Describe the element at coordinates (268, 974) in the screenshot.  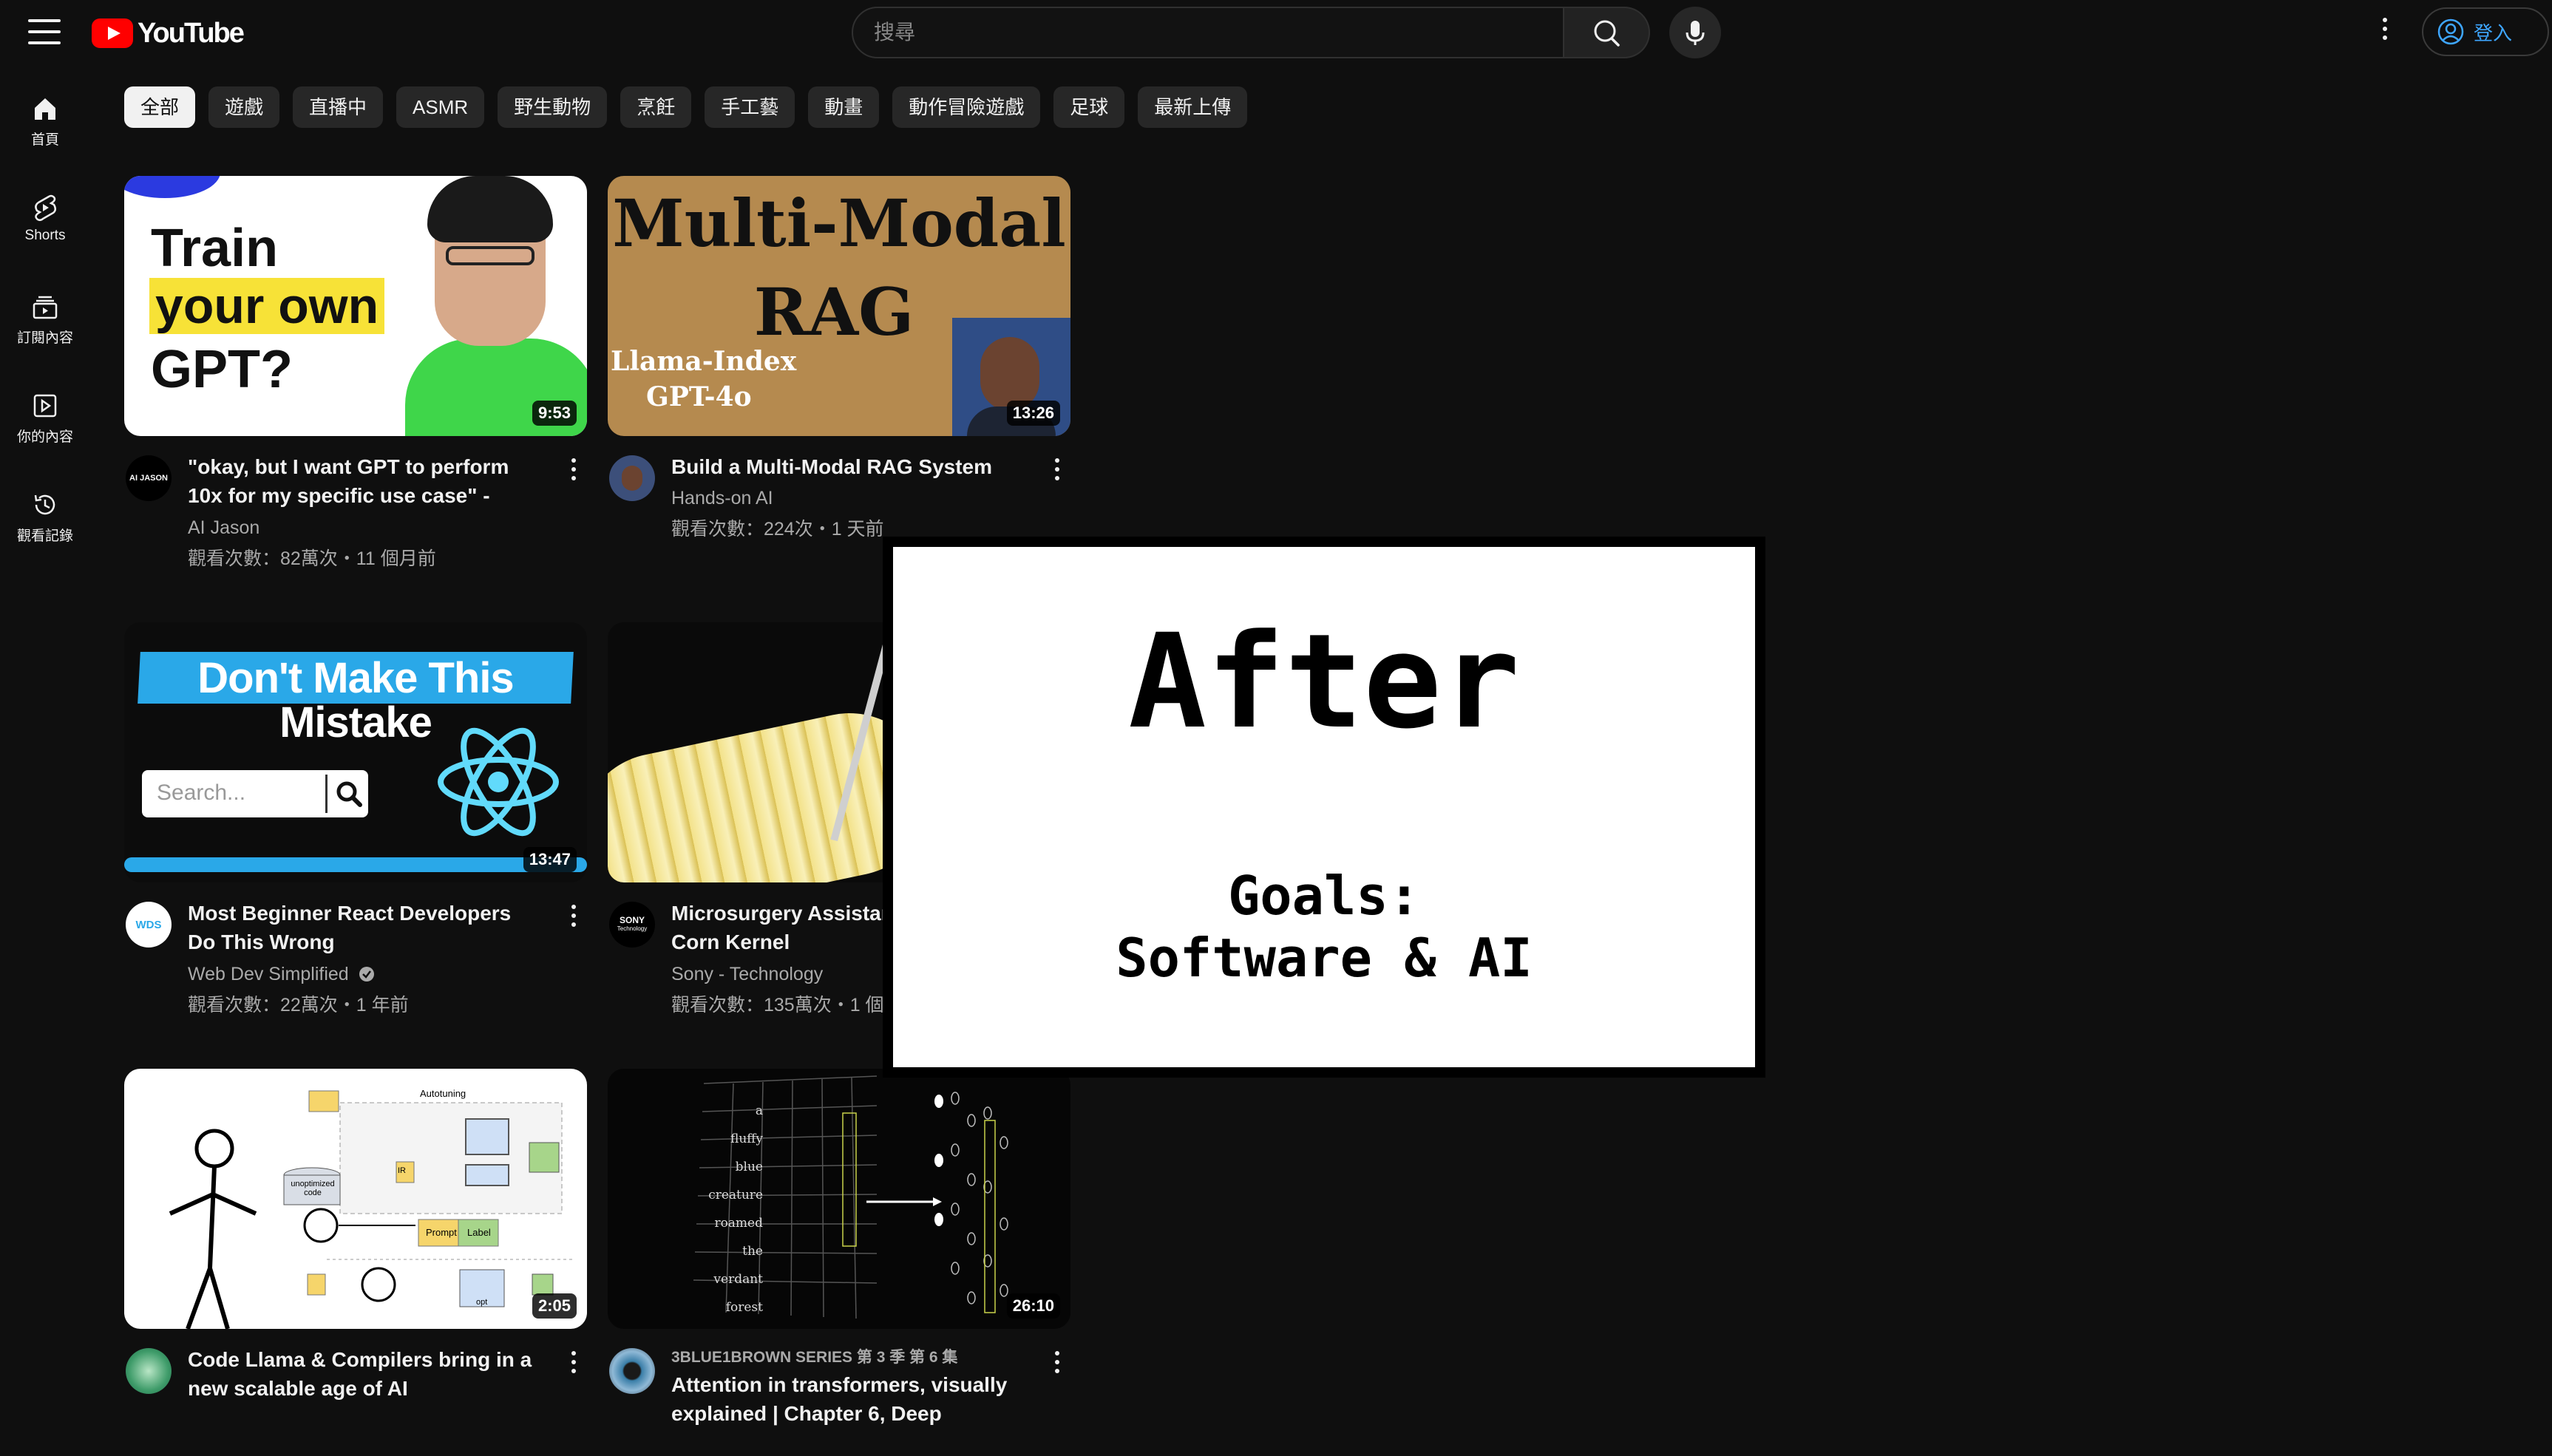
I see `channel-name-text: Web Dev Simplified` at that location.